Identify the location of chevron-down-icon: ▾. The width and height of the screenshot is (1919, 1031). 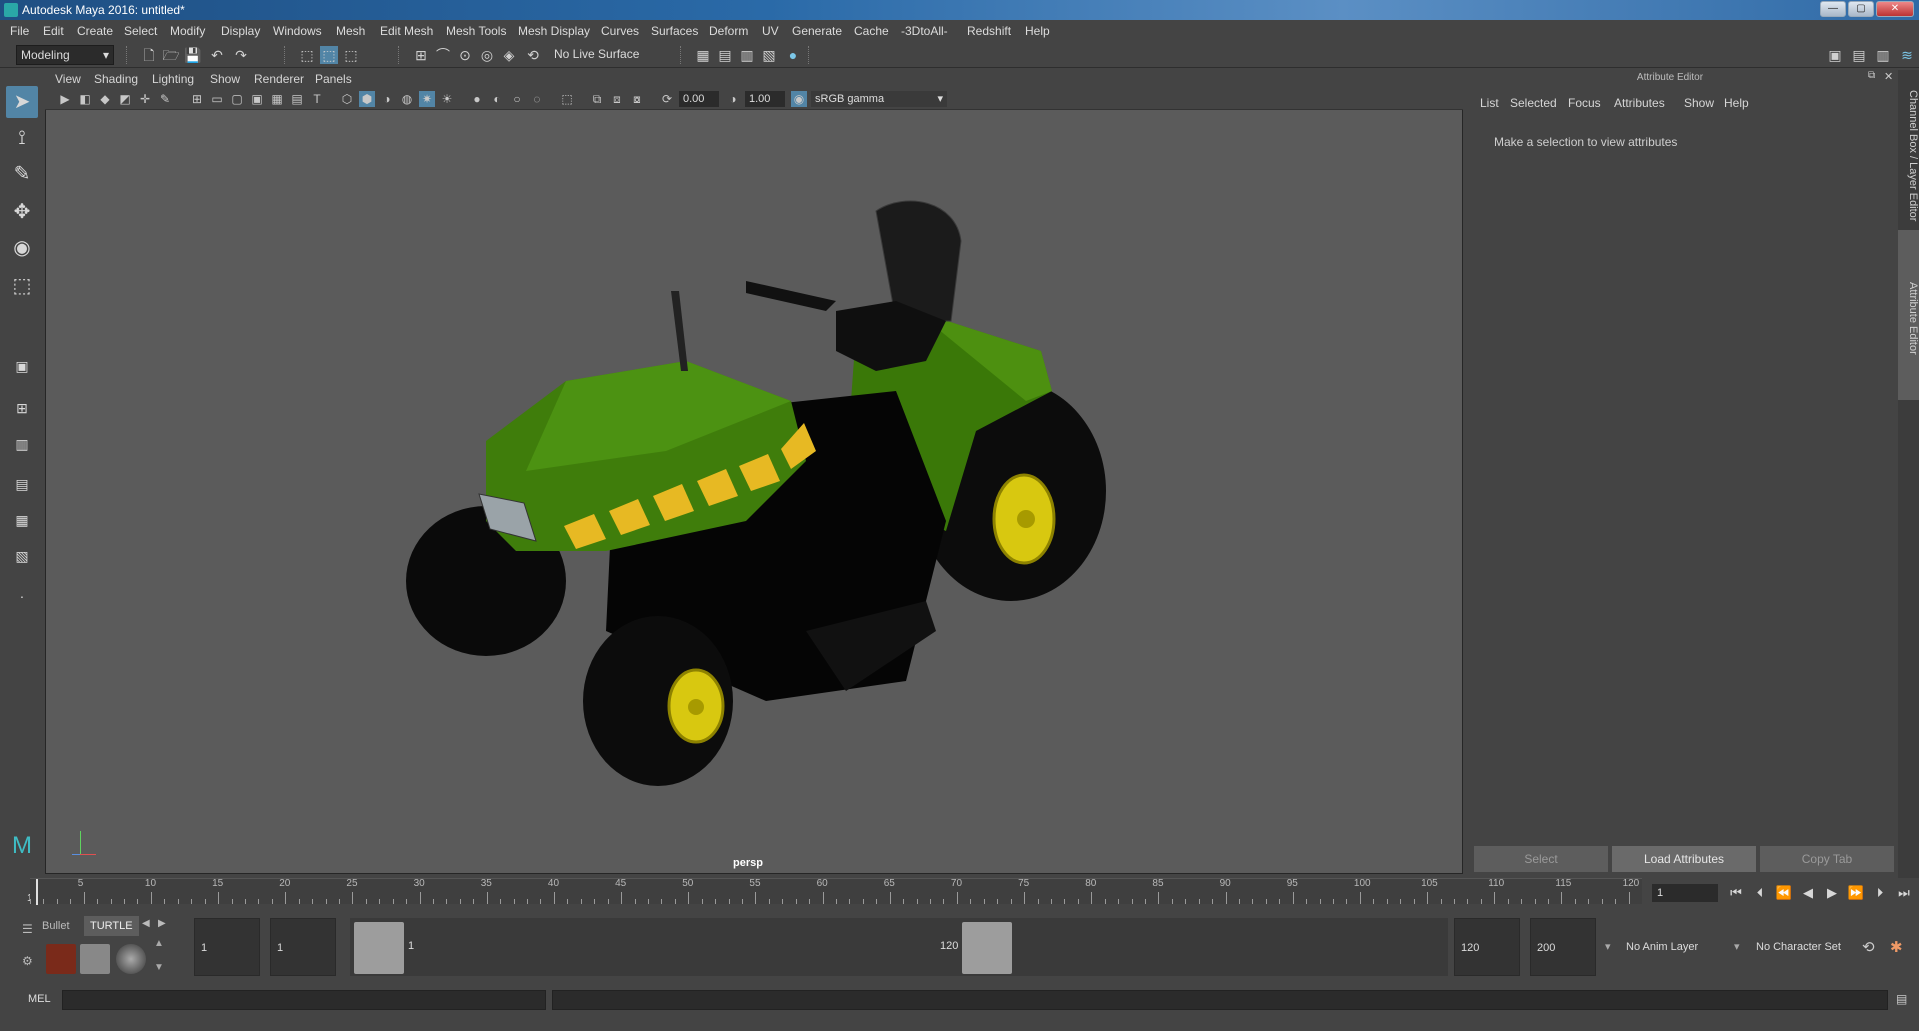
(1608, 946).